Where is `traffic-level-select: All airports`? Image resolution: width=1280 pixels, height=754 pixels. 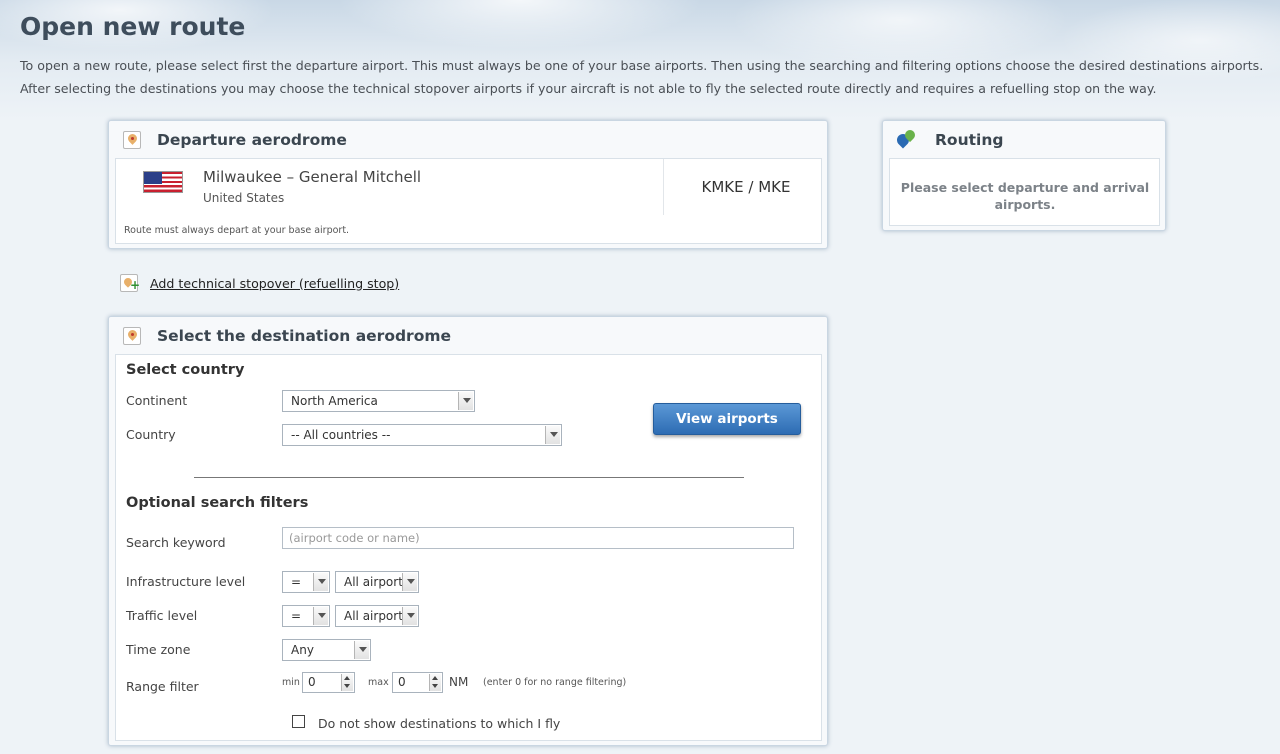
traffic-level-select: All airports is located at coordinates (377, 616).